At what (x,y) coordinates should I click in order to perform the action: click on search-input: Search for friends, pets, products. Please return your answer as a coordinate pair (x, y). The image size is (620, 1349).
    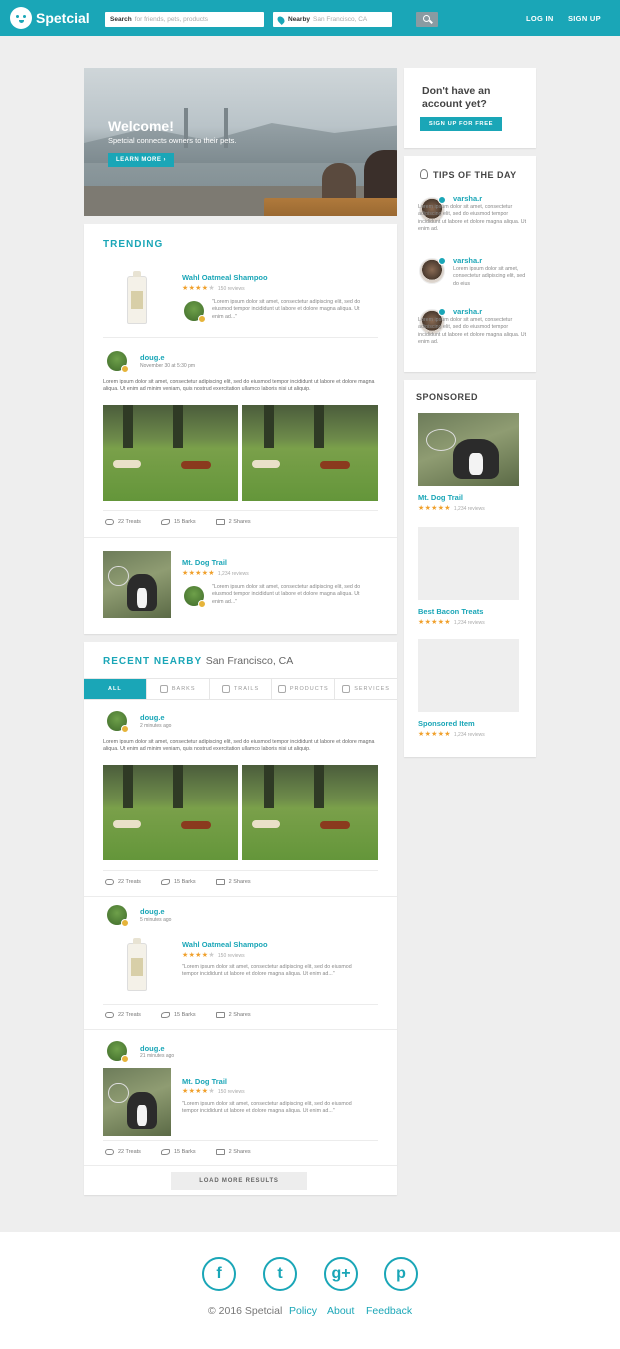
    Looking at the image, I should click on (184, 19).